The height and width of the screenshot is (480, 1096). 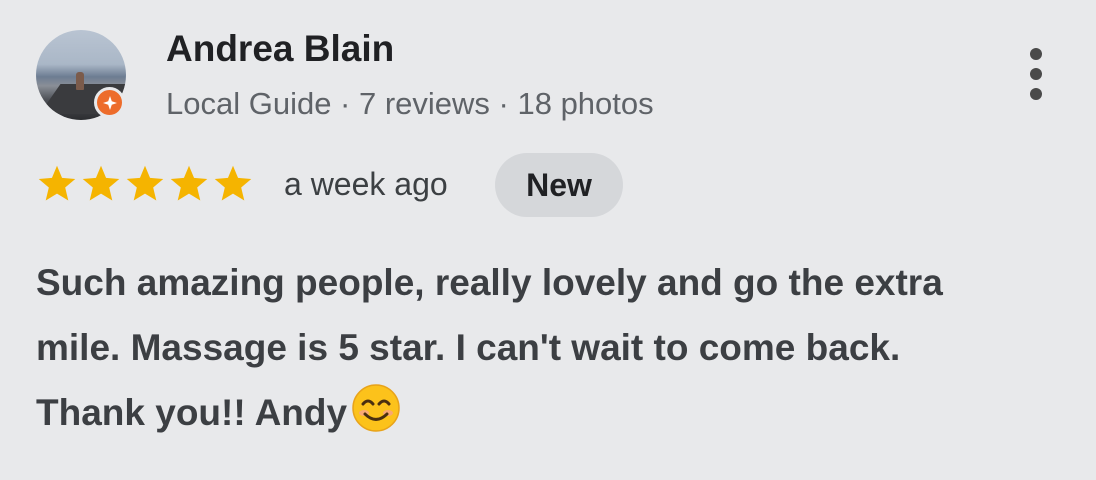 I want to click on reviewer-name: Andrea Blain, so click(x=280, y=49).